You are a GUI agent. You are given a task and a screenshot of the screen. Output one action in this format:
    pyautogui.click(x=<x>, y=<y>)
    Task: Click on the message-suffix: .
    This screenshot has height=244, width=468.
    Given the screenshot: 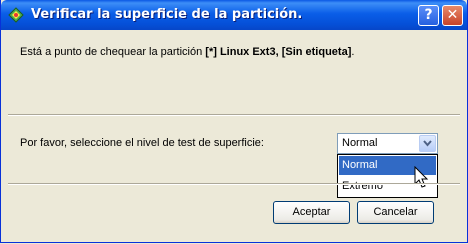 What is the action you would take?
    pyautogui.click(x=353, y=52)
    